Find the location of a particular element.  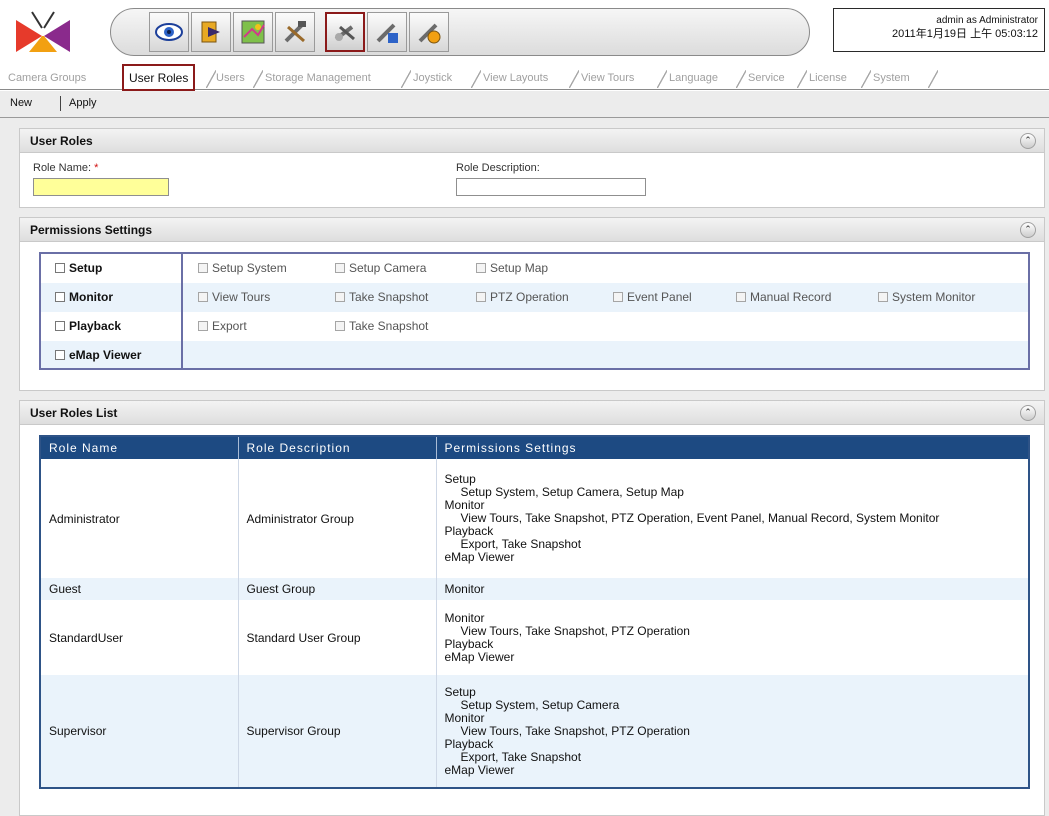

tab-service: Service is located at coordinates (766, 78).